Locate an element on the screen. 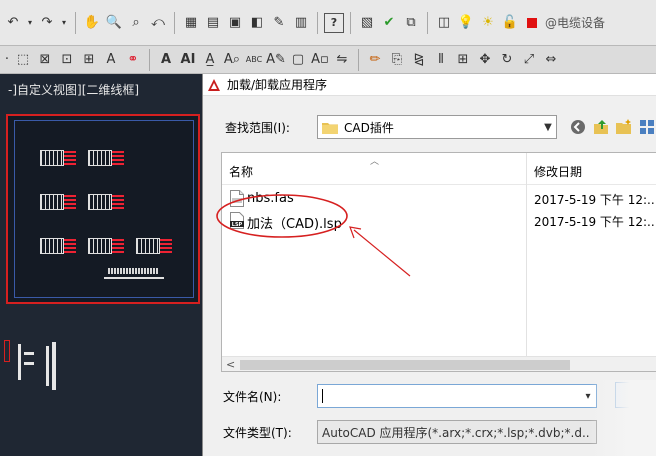  look-in-dropdown: CAD插件 ▼ is located at coordinates (437, 127).